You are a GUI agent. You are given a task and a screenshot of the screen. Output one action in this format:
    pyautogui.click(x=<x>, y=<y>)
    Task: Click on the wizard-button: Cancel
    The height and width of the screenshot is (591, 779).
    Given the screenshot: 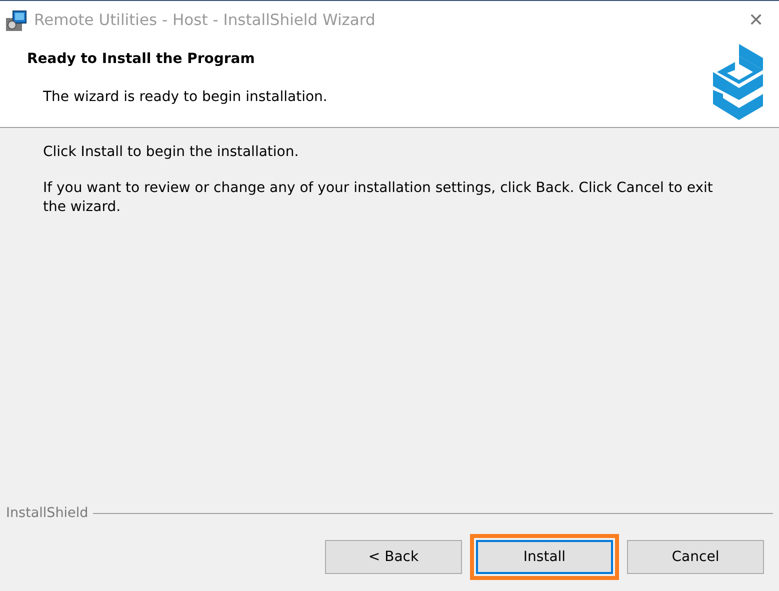 What is the action you would take?
    pyautogui.click(x=695, y=557)
    